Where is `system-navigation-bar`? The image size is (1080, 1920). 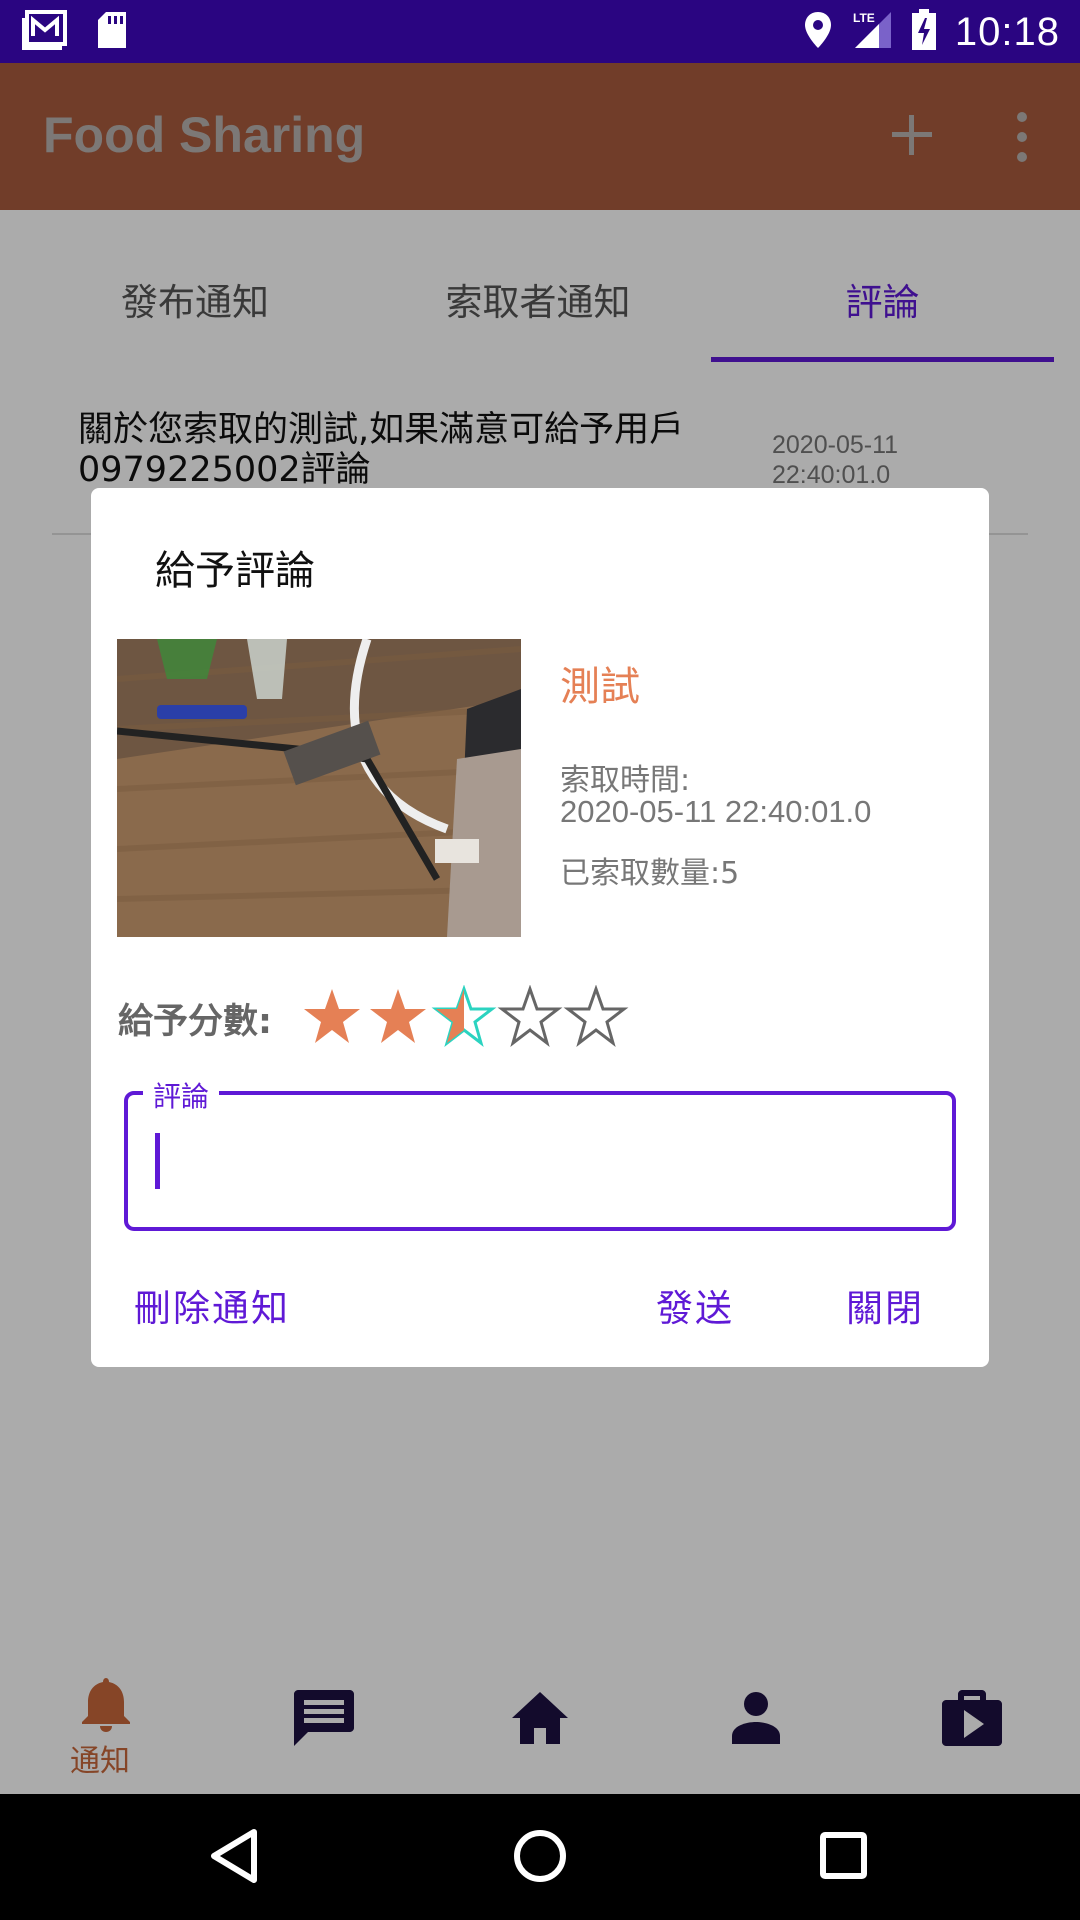
system-navigation-bar is located at coordinates (540, 1857).